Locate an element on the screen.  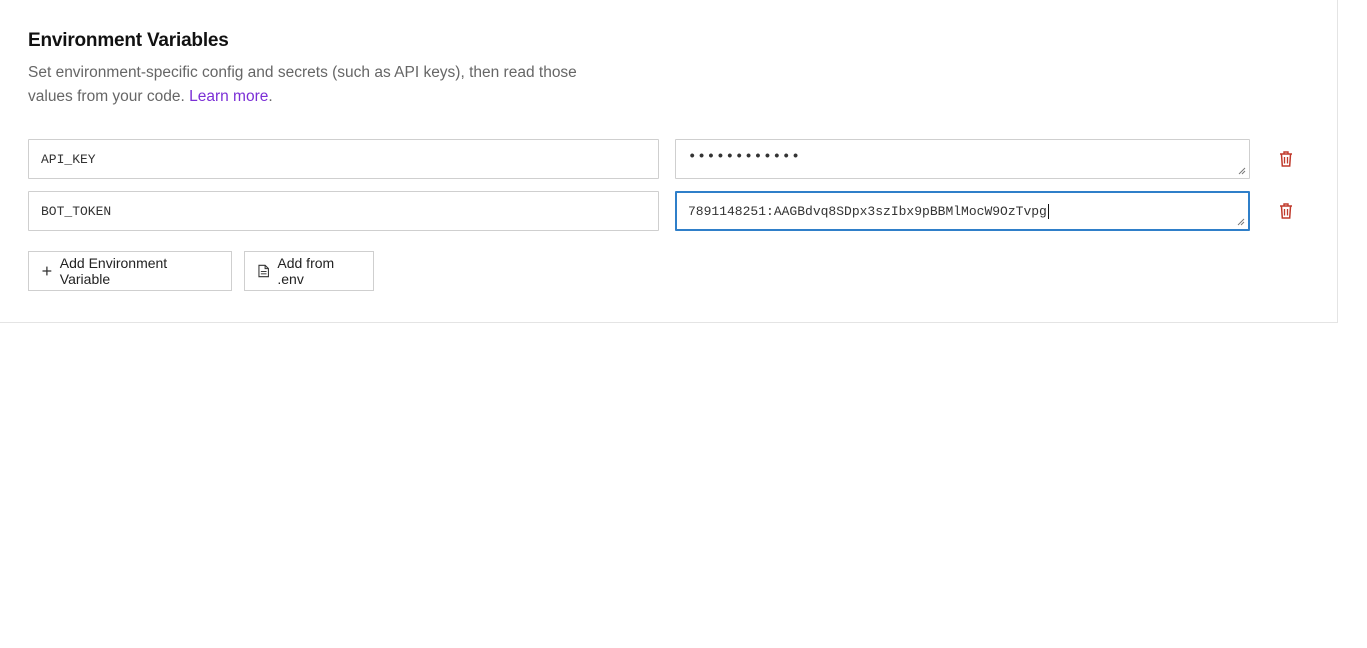
add-environment-variable-button: Add Environment Variable is located at coordinates (130, 271).